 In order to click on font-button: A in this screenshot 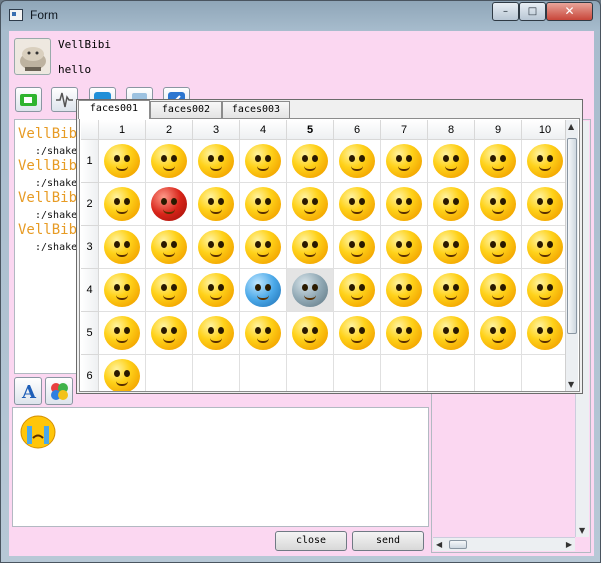, I will do `click(28, 391)`.